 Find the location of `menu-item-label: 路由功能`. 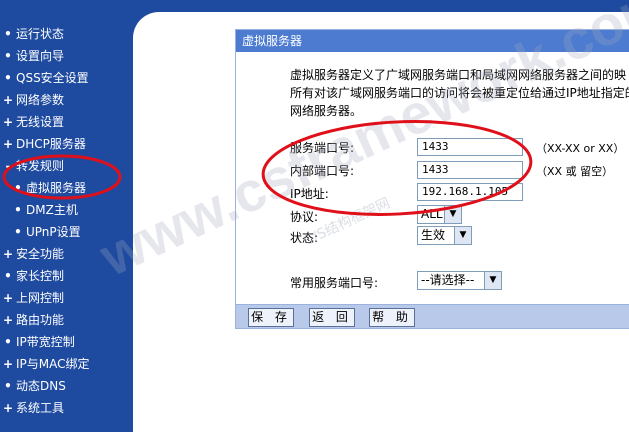

menu-item-label: 路由功能 is located at coordinates (40, 320).